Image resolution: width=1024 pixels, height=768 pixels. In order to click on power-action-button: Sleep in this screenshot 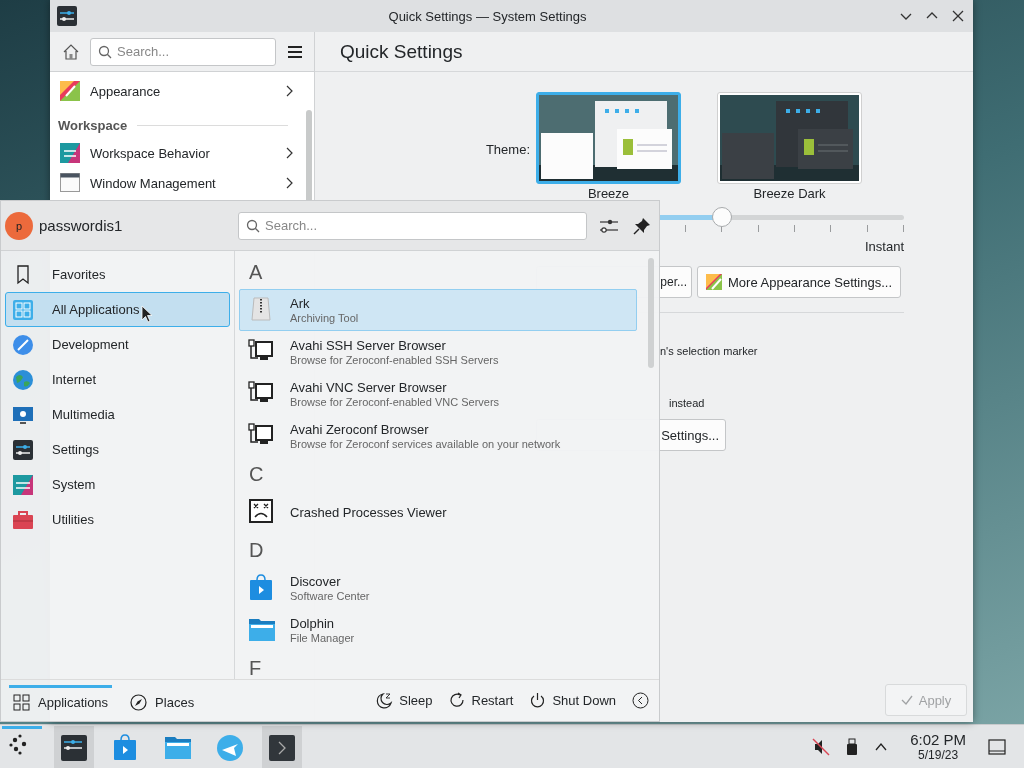, I will do `click(404, 700)`.